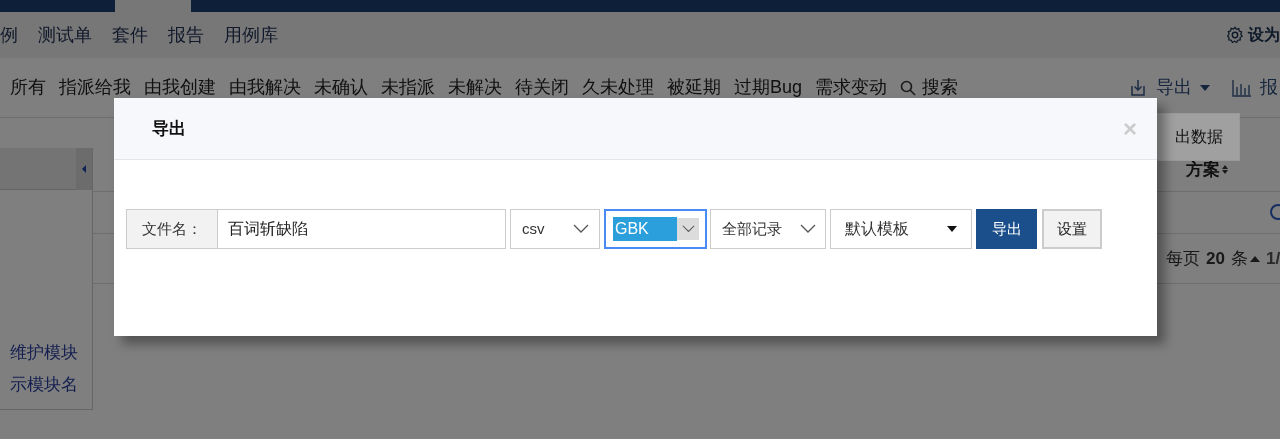 This screenshot has height=439, width=1280. What do you see at coordinates (1199, 137) in the screenshot?
I see `menu-item: 出数据` at bounding box center [1199, 137].